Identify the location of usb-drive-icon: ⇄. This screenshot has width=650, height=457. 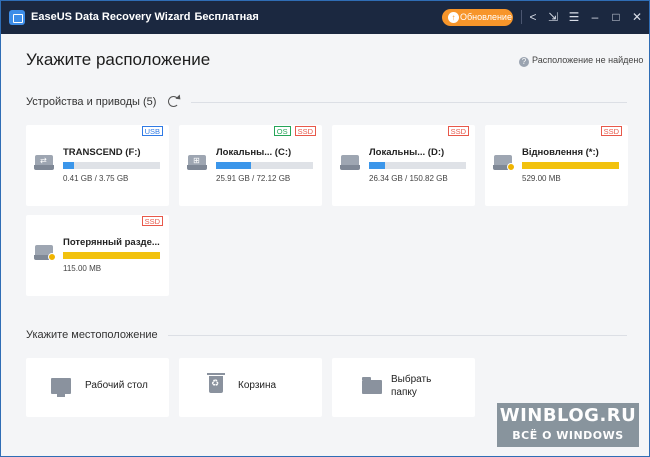
(44, 162).